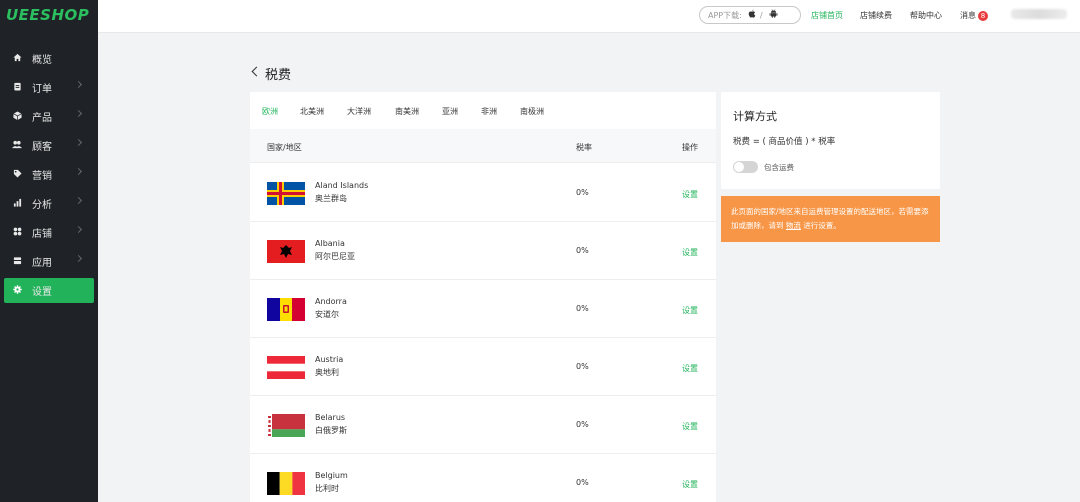 This screenshot has width=1080, height=502. I want to click on country-name-zh: 安道尔, so click(327, 314).